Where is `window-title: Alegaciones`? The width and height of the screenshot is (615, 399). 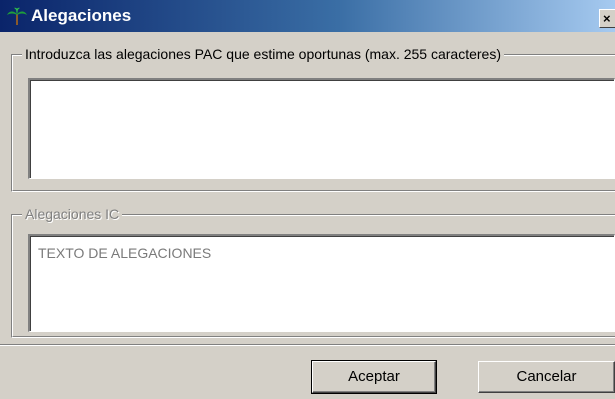 window-title: Alegaciones is located at coordinates (81, 15).